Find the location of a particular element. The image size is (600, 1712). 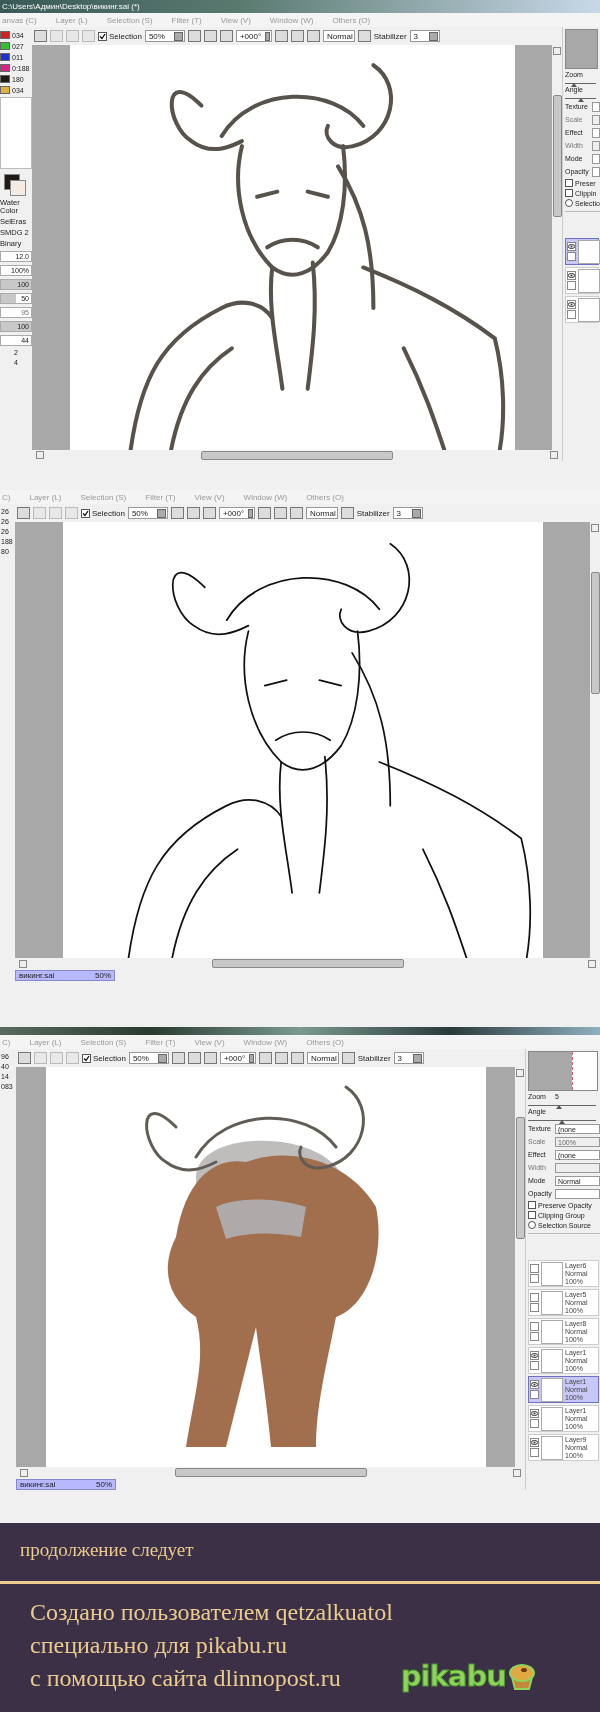

logo: pikabu is located at coordinates (468, 1676).